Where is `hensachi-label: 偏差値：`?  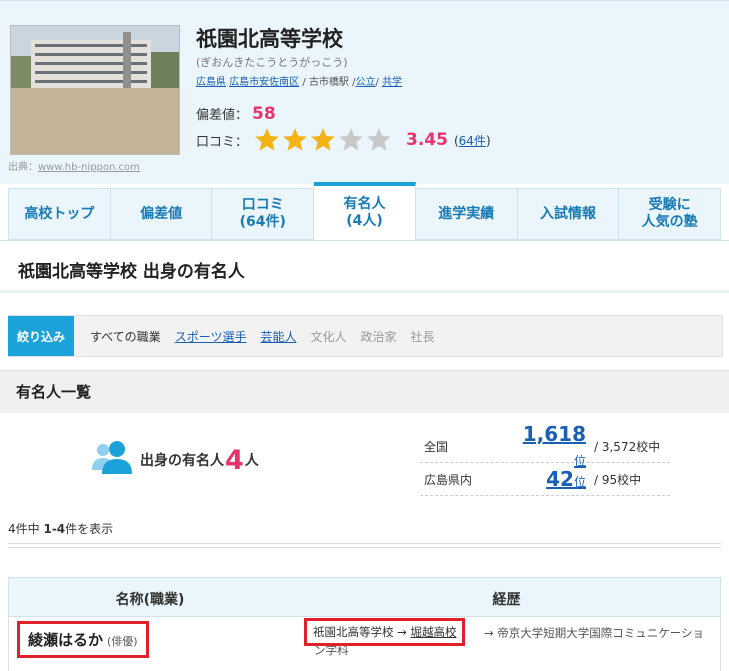 hensachi-label: 偏差値： is located at coordinates (222, 115).